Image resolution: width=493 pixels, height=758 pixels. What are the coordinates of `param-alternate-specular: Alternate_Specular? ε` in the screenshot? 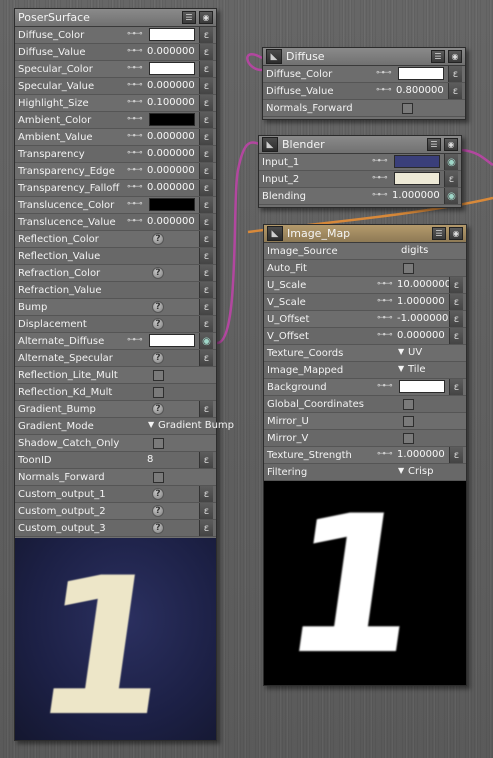 It's located at (115, 358).